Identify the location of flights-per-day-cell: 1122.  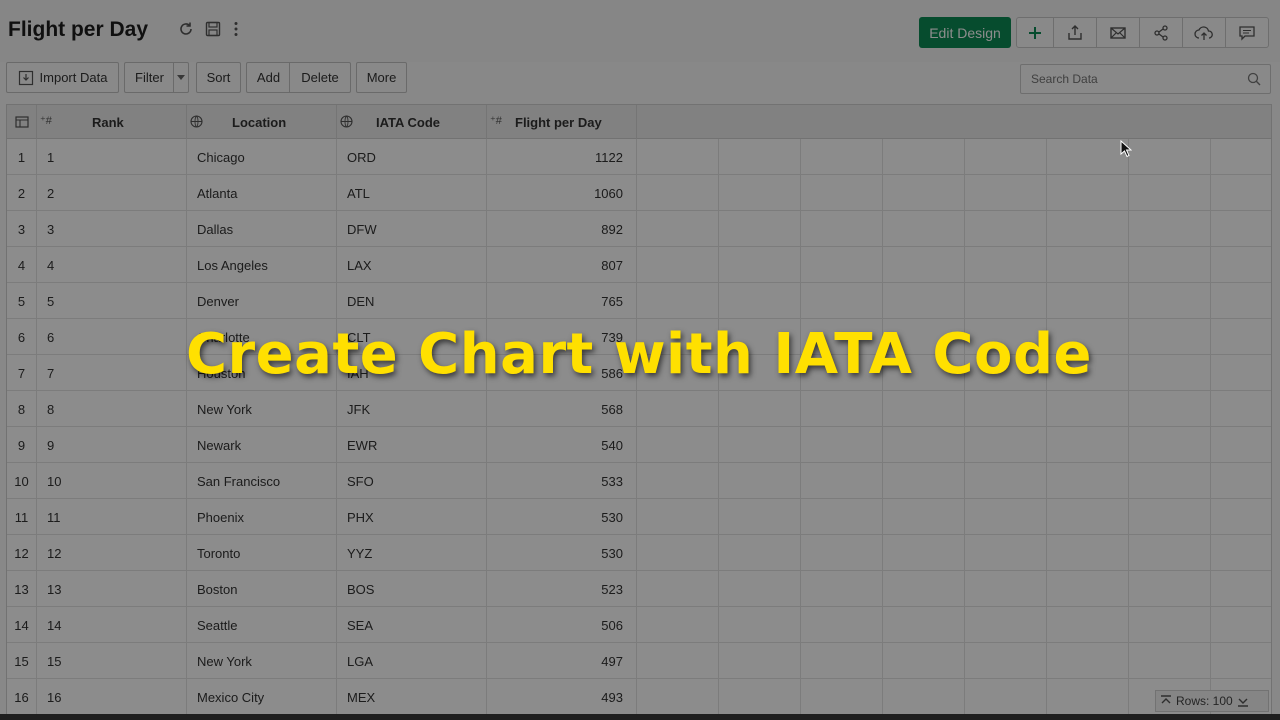
(562, 157).